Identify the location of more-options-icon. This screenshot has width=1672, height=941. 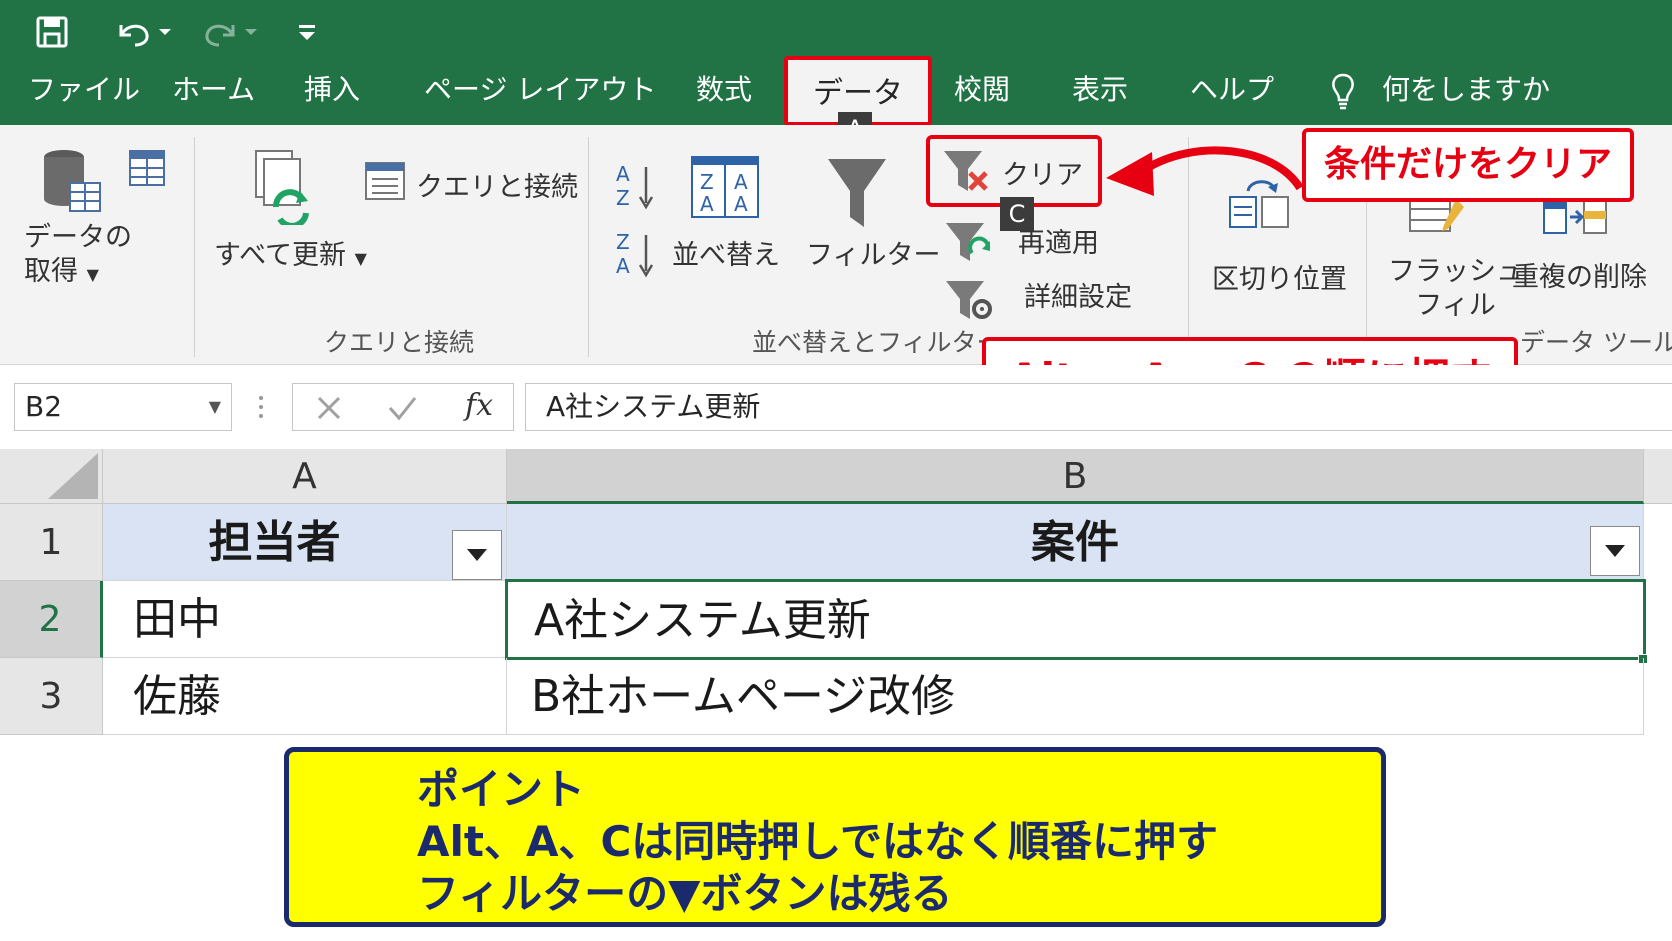
(261, 409).